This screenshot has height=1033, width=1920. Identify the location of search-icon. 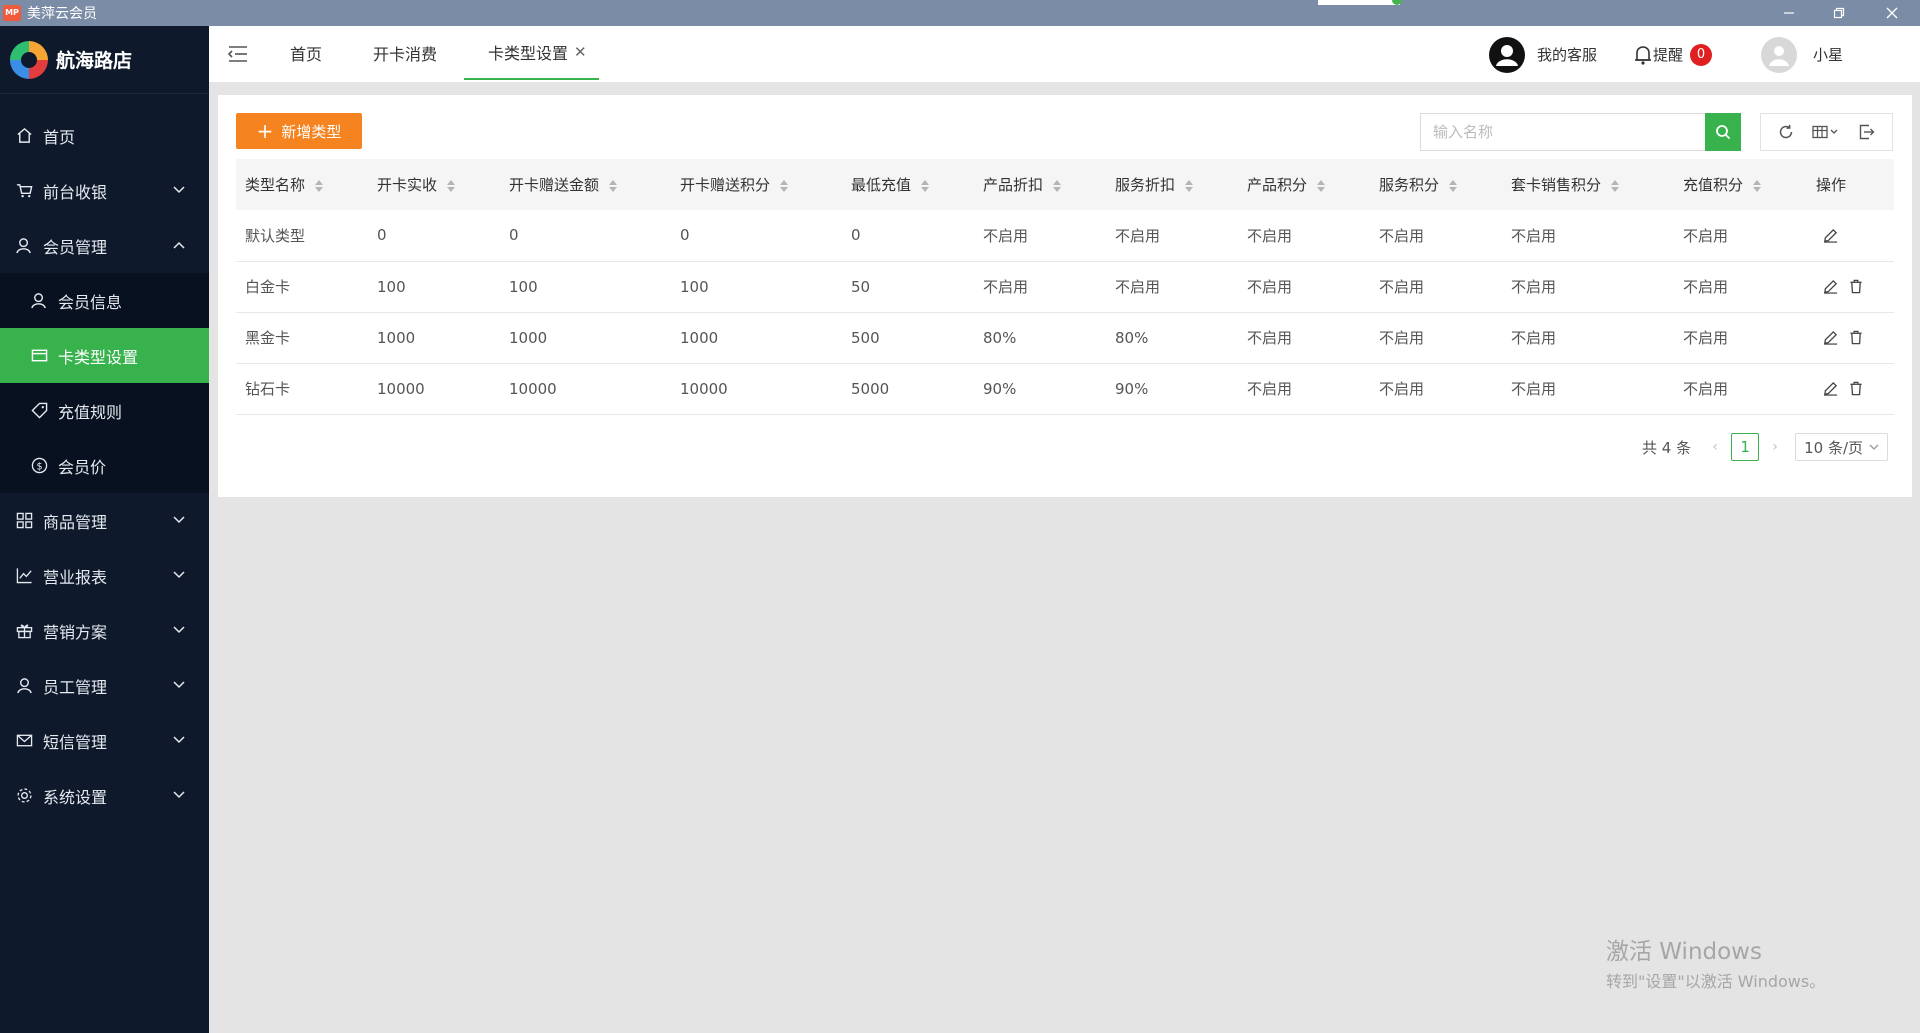
(1723, 132).